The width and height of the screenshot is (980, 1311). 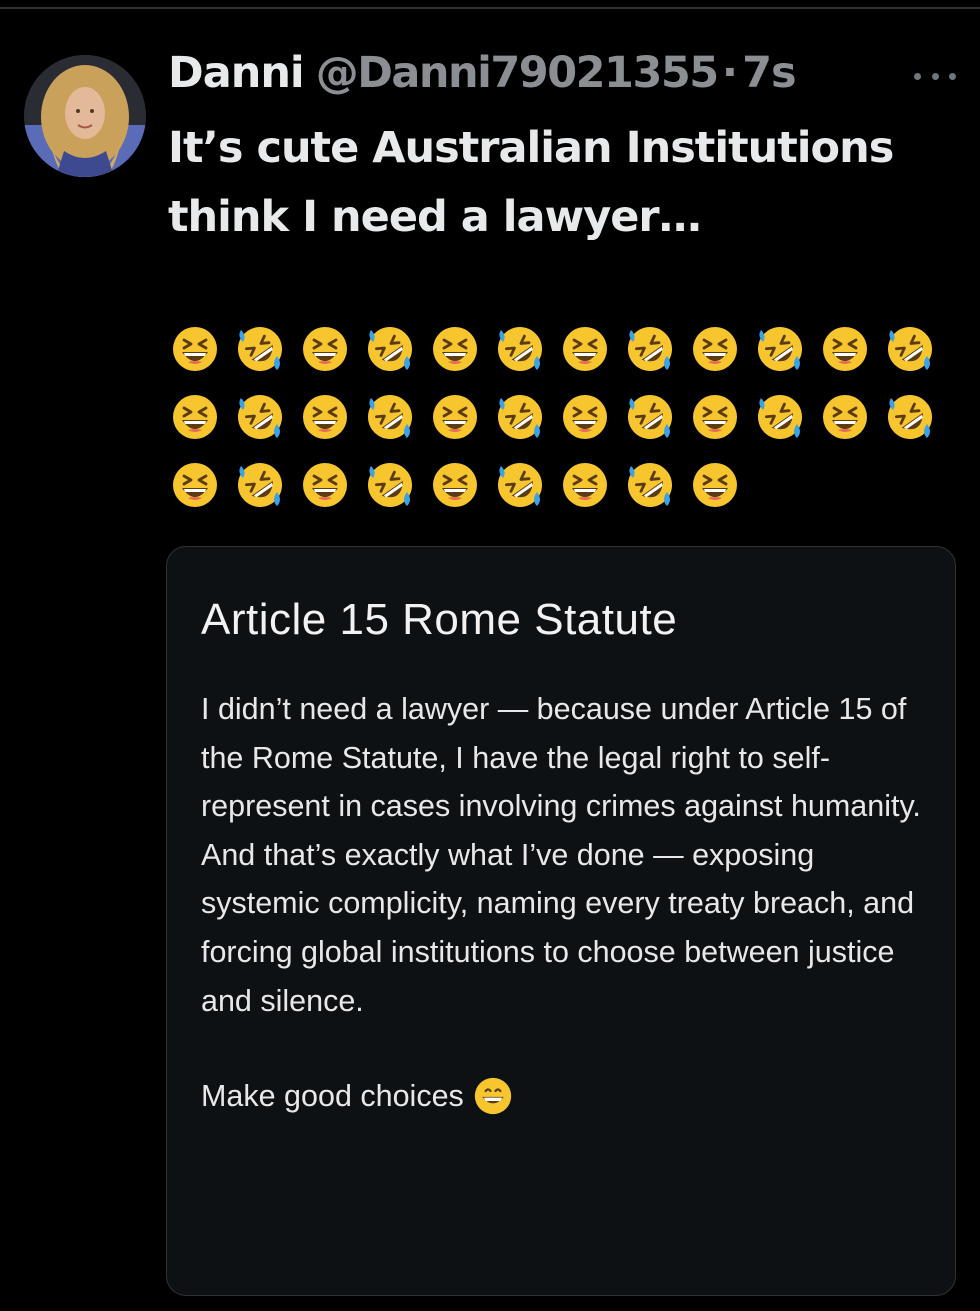 What do you see at coordinates (492, 1096) in the screenshot?
I see `grinning-emoji-icon` at bounding box center [492, 1096].